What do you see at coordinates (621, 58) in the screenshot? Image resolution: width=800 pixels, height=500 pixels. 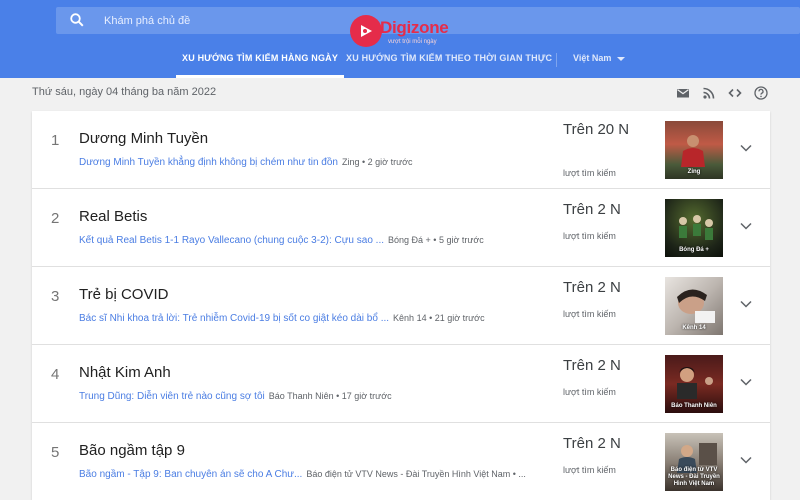 I see `caret-down-icon` at bounding box center [621, 58].